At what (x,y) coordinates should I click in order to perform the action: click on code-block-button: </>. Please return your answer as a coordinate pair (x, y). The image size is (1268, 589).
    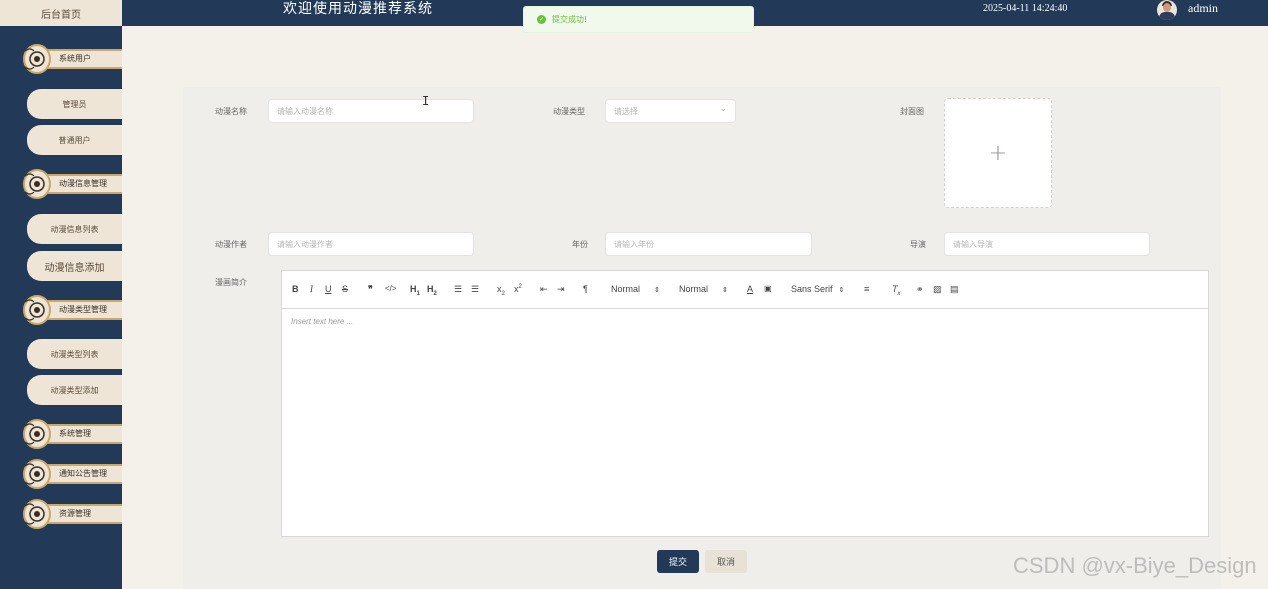
    Looking at the image, I should click on (391, 288).